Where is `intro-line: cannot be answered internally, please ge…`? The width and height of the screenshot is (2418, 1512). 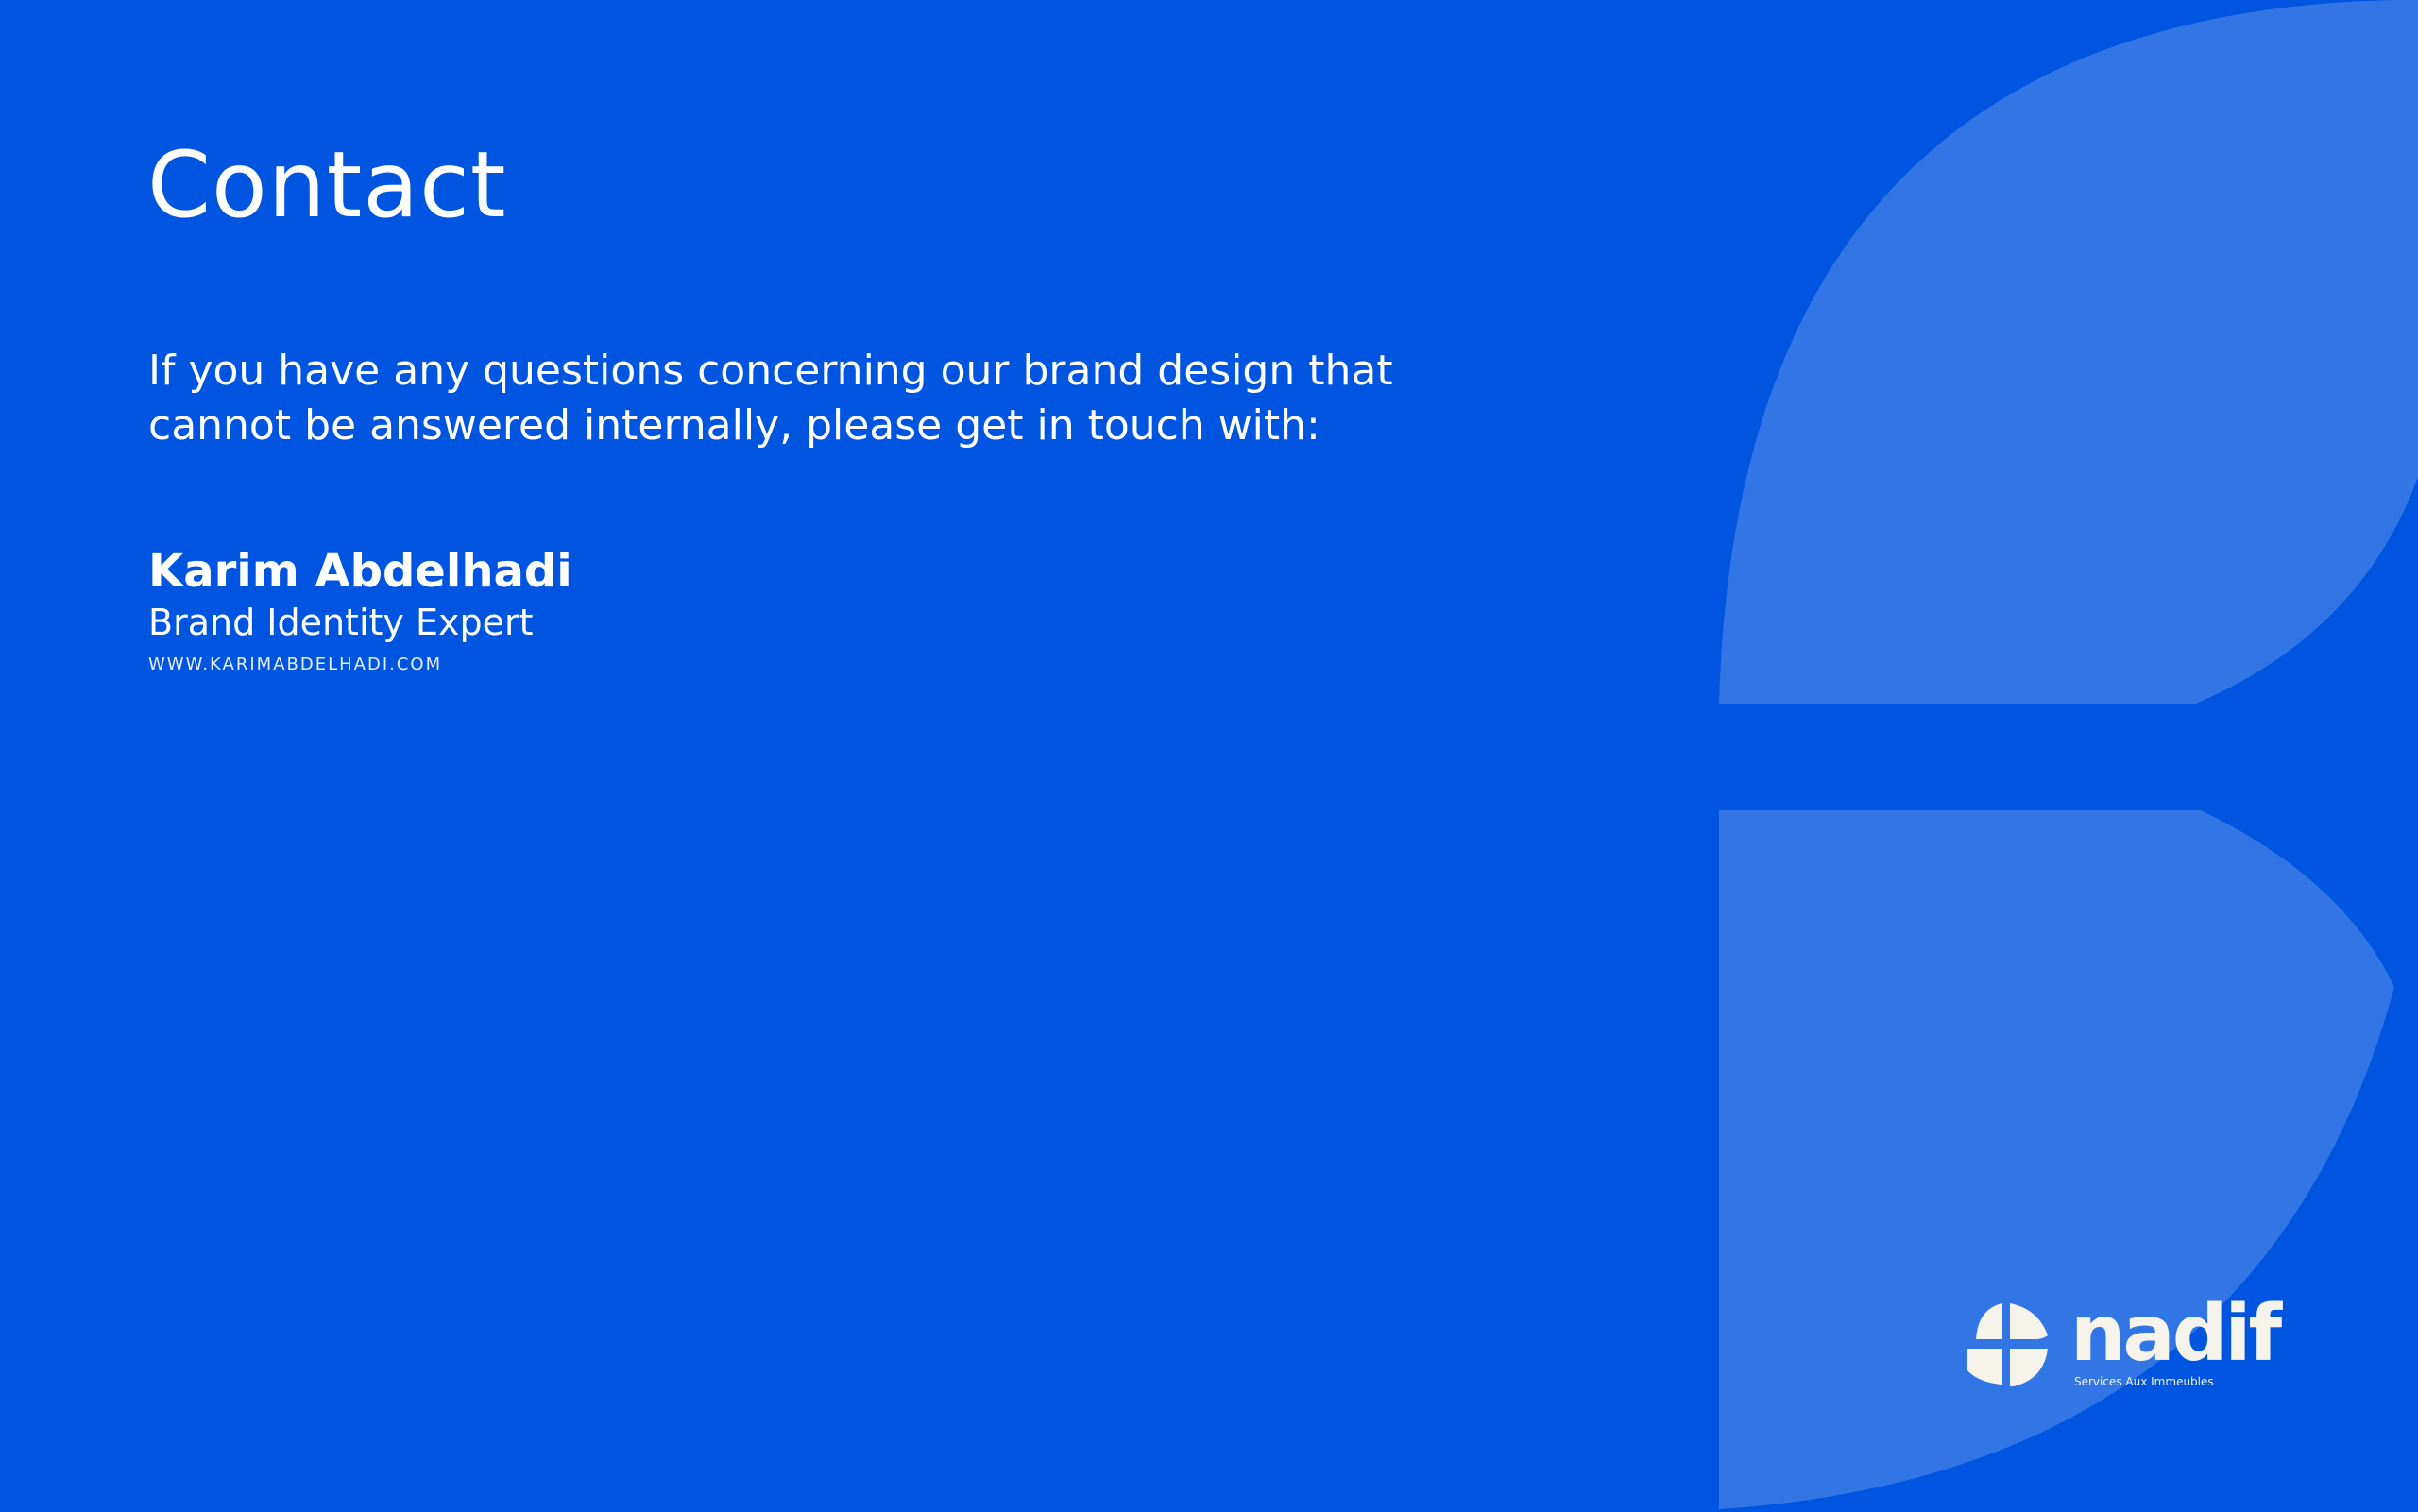 intro-line: cannot be answered internally, please ge… is located at coordinates (734, 425).